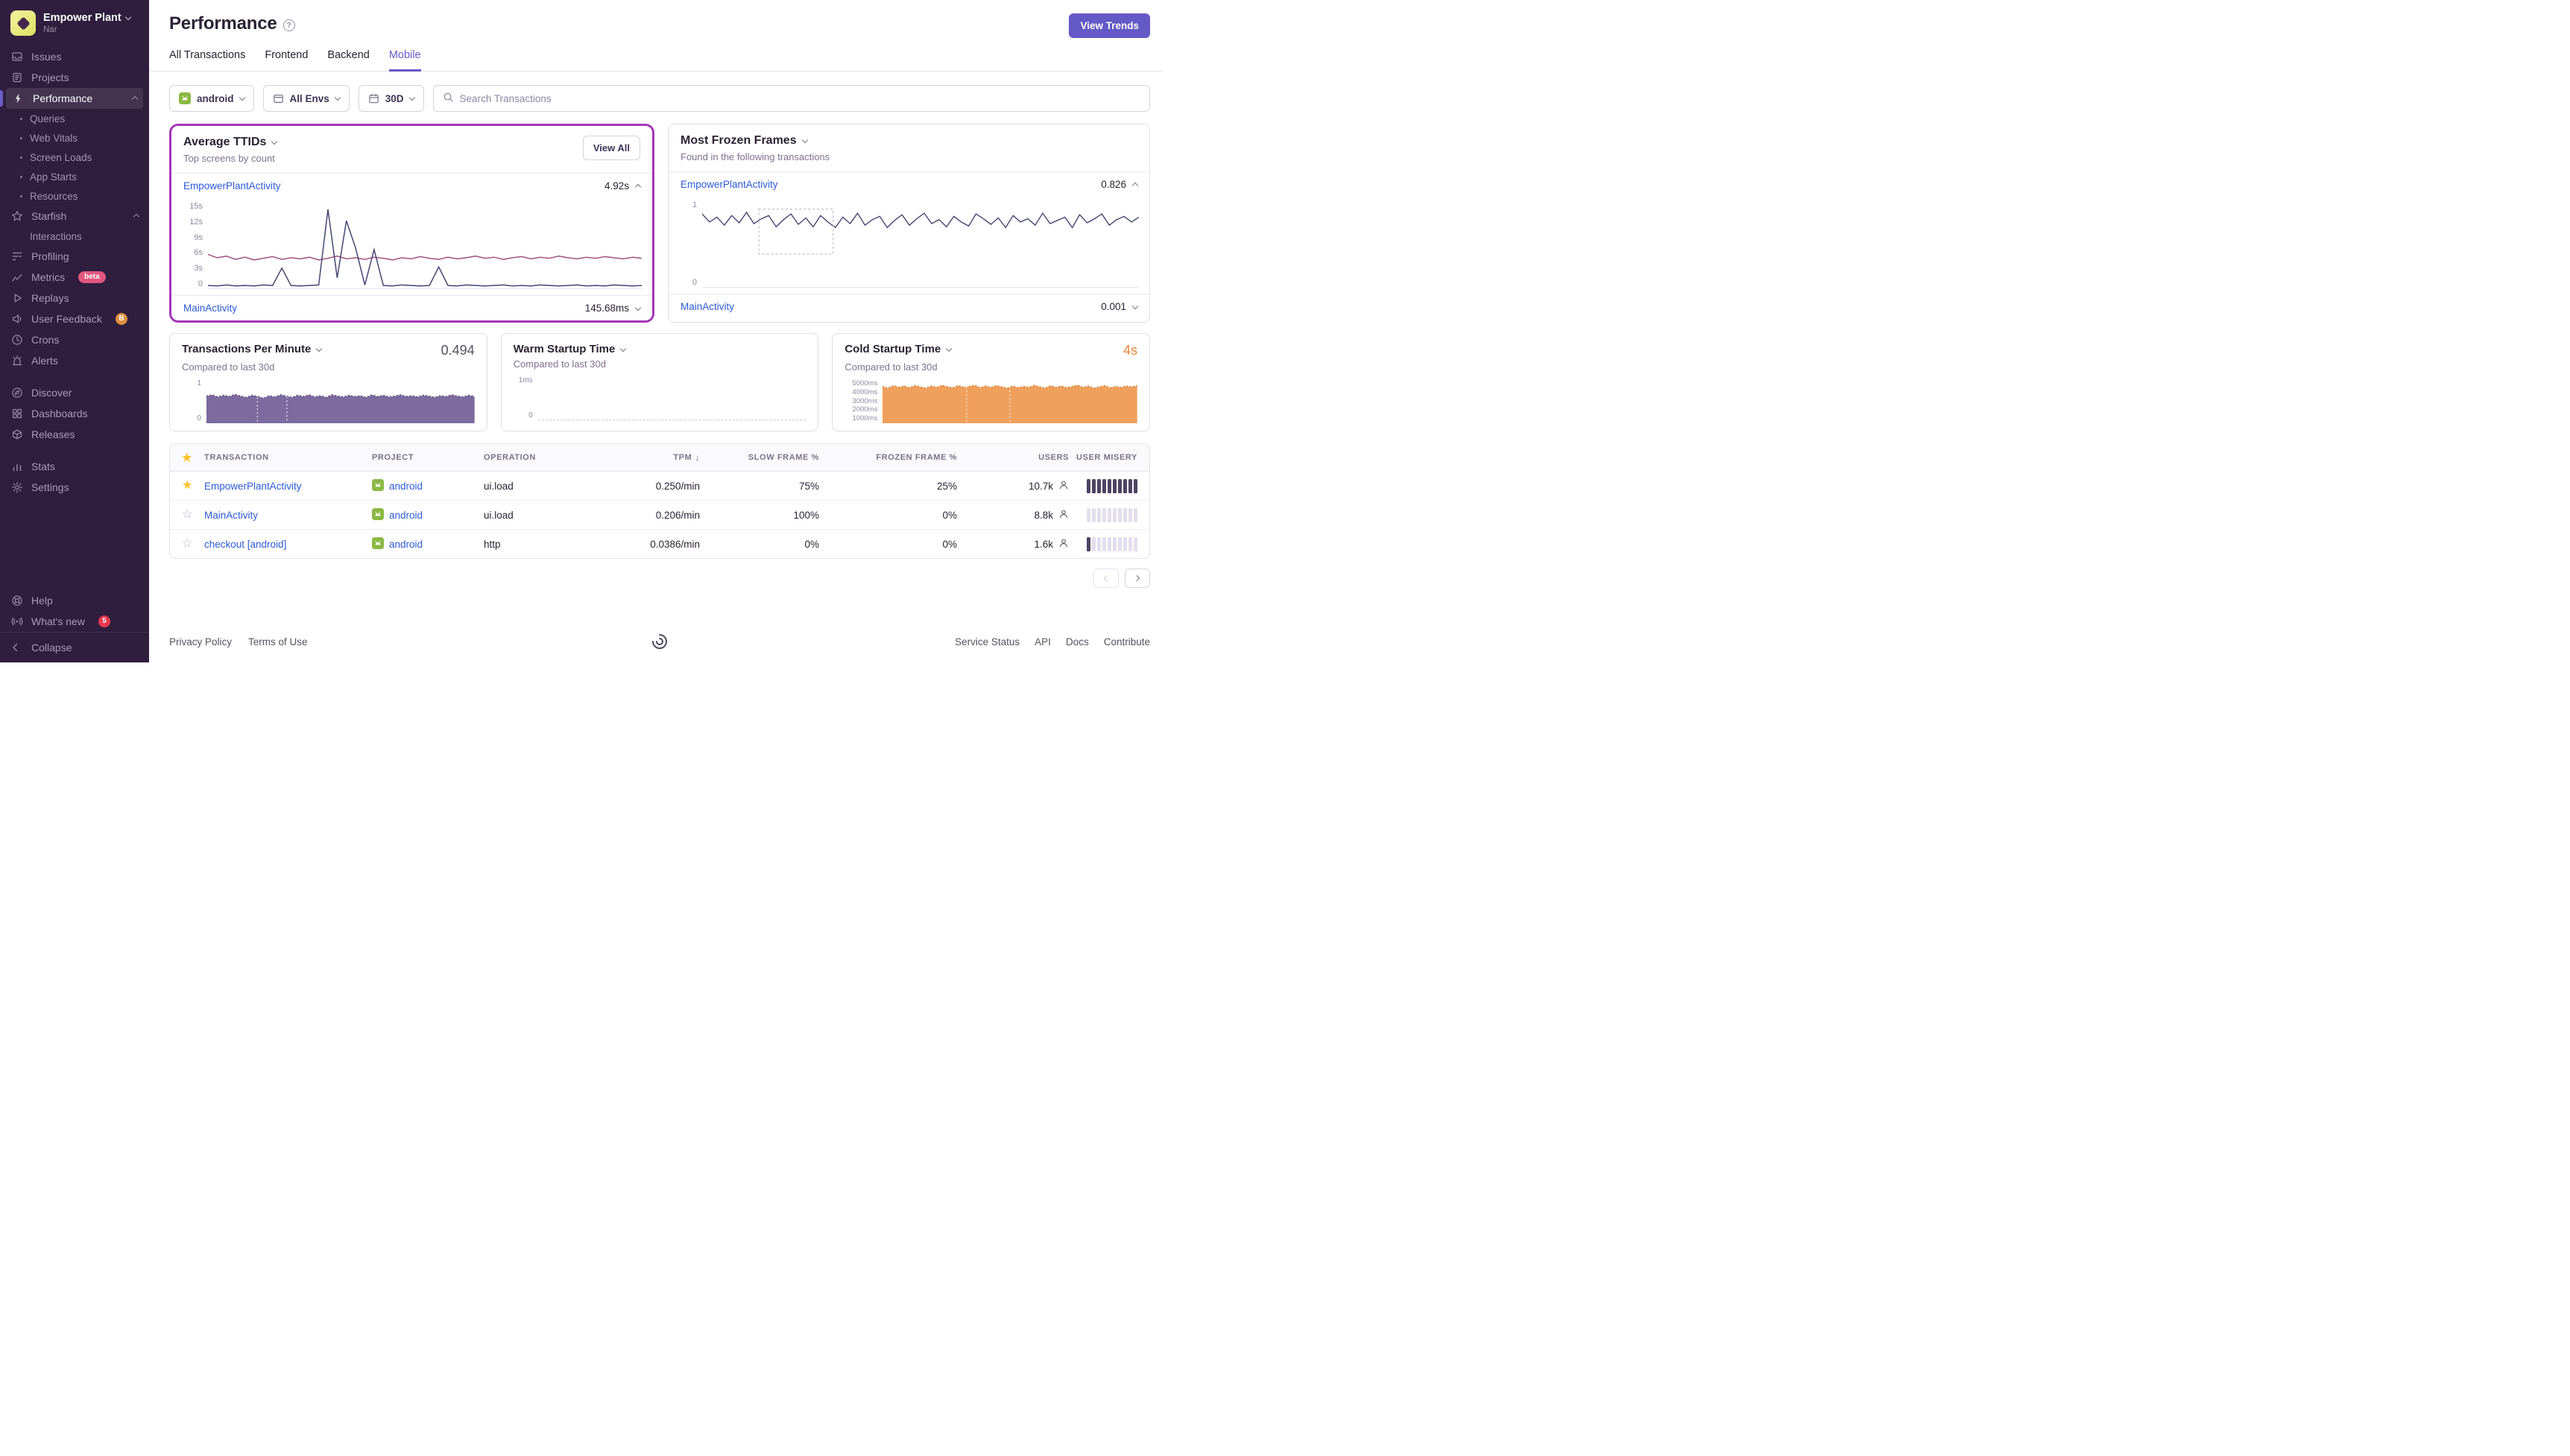 This screenshot has width=2570, height=1456. What do you see at coordinates (56, 236) in the screenshot?
I see `sidebar-item-label: Interactions` at bounding box center [56, 236].